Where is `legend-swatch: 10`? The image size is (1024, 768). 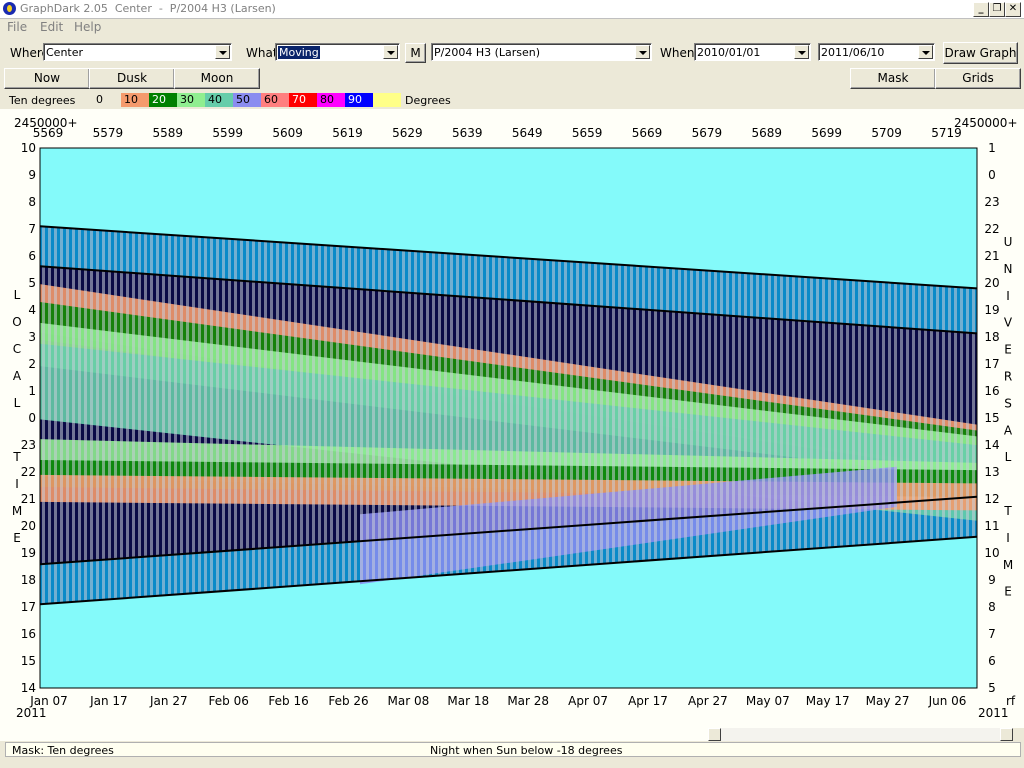 legend-swatch: 10 is located at coordinates (135, 100).